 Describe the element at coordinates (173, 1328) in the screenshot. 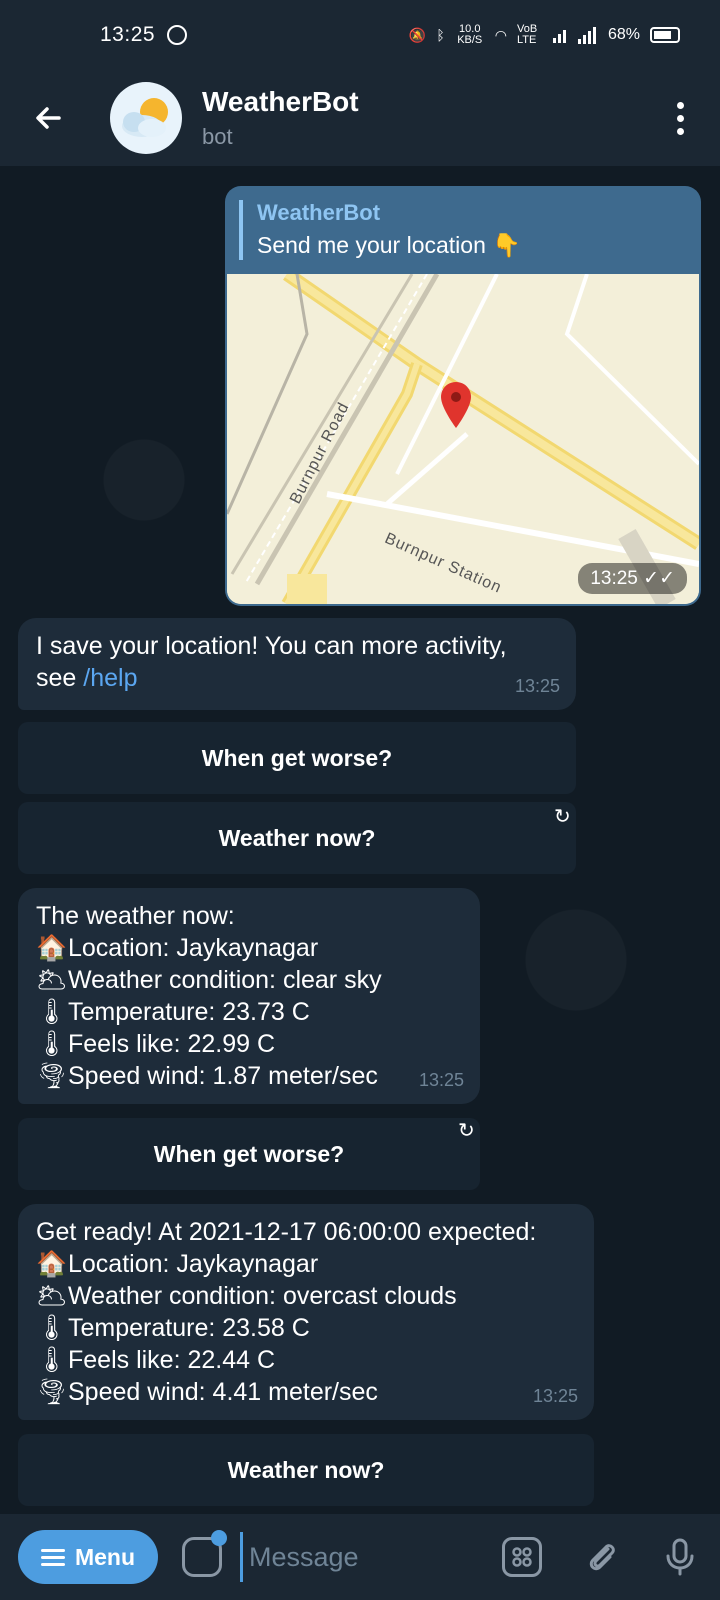

I see `message-line: 🌡Temperature: 23.58 C` at that location.